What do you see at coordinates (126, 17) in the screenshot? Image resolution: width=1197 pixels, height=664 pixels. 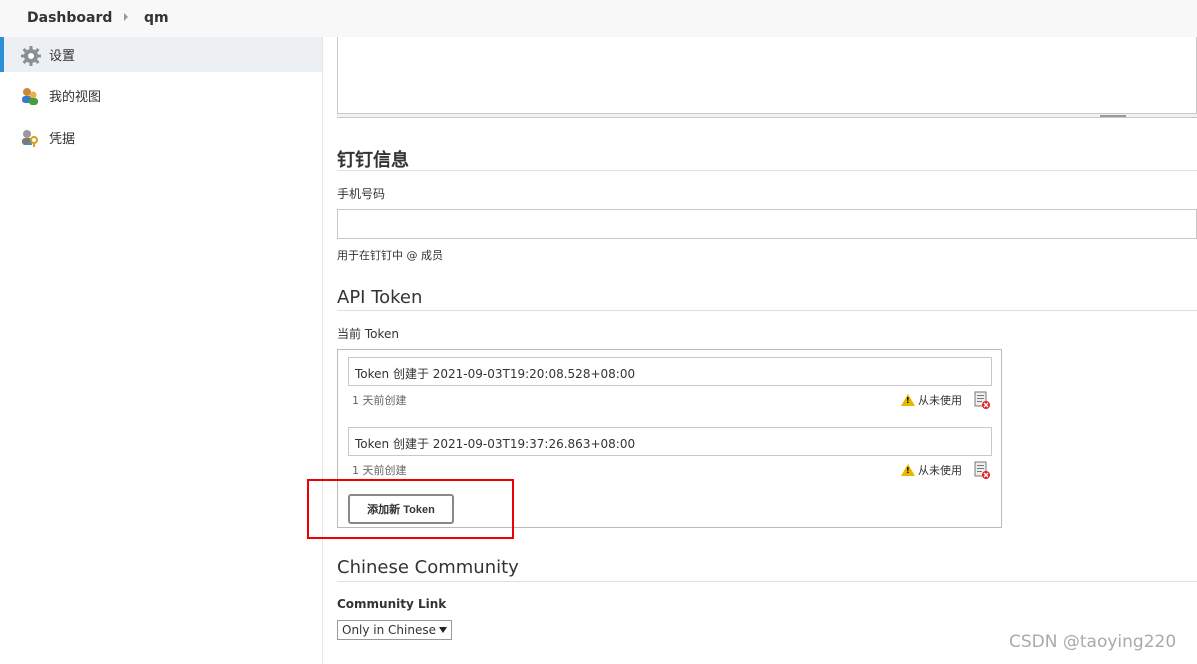 I see `breadcrumb-separator-icon` at bounding box center [126, 17].